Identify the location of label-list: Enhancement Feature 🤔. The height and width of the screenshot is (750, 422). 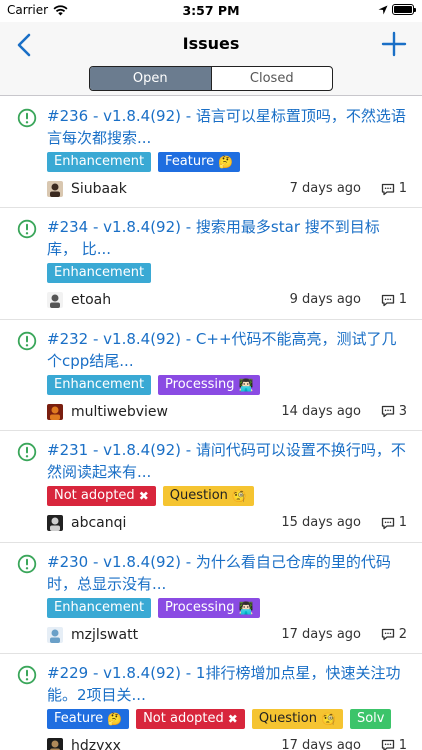
(144, 162).